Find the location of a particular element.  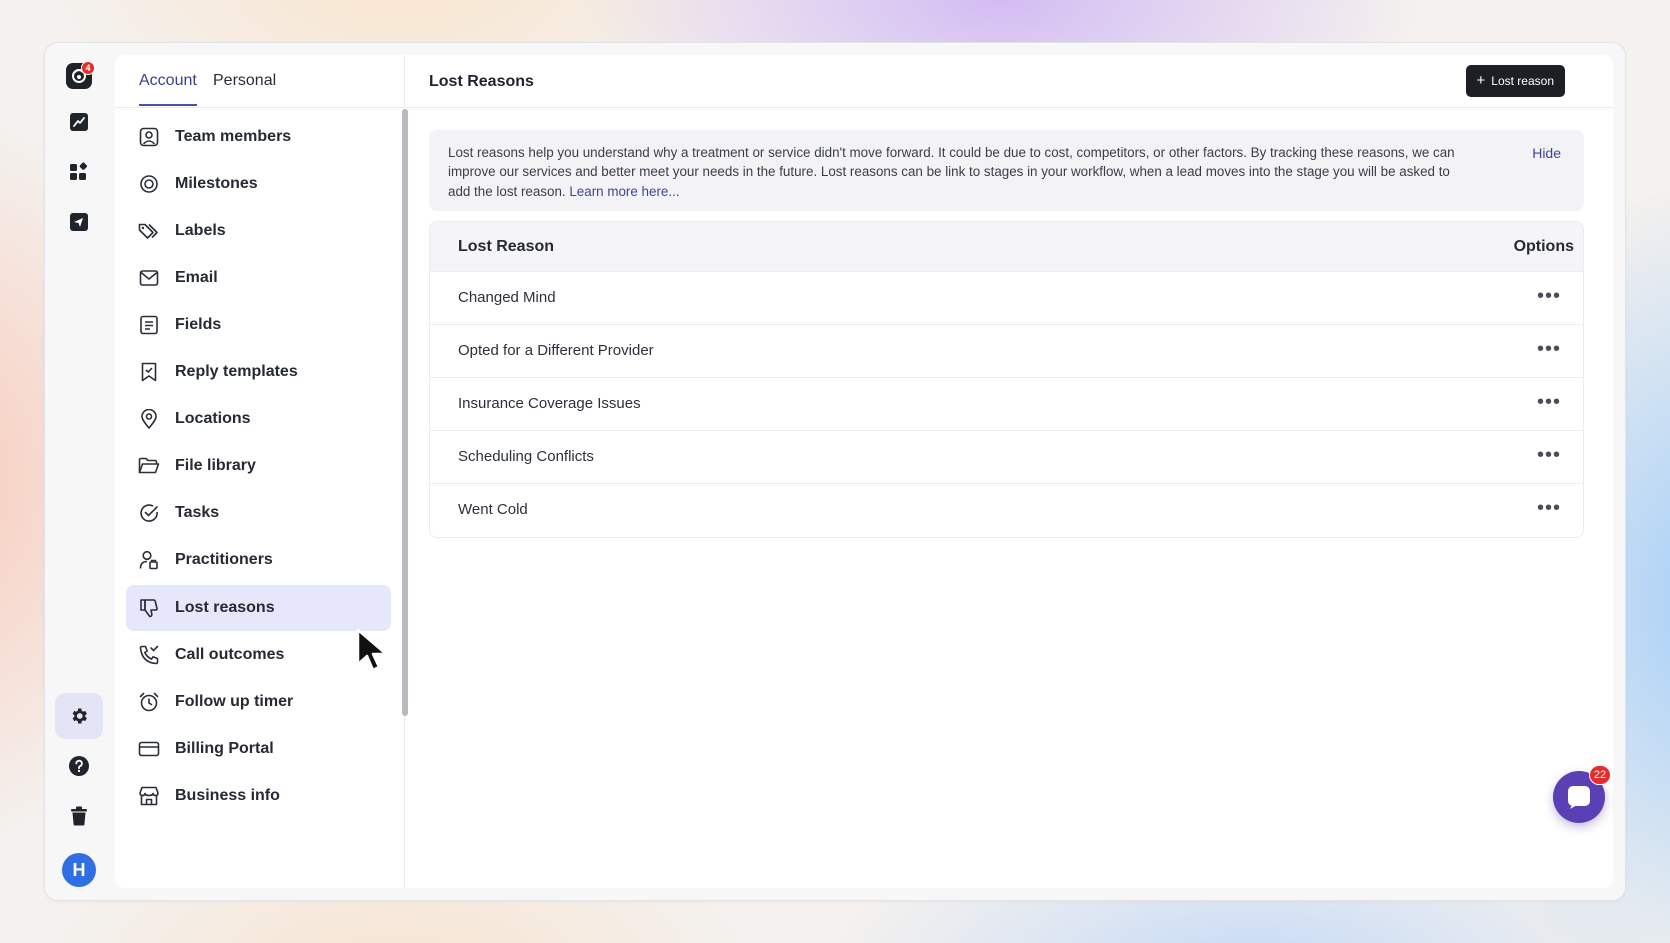

trash-icon is located at coordinates (79, 816).